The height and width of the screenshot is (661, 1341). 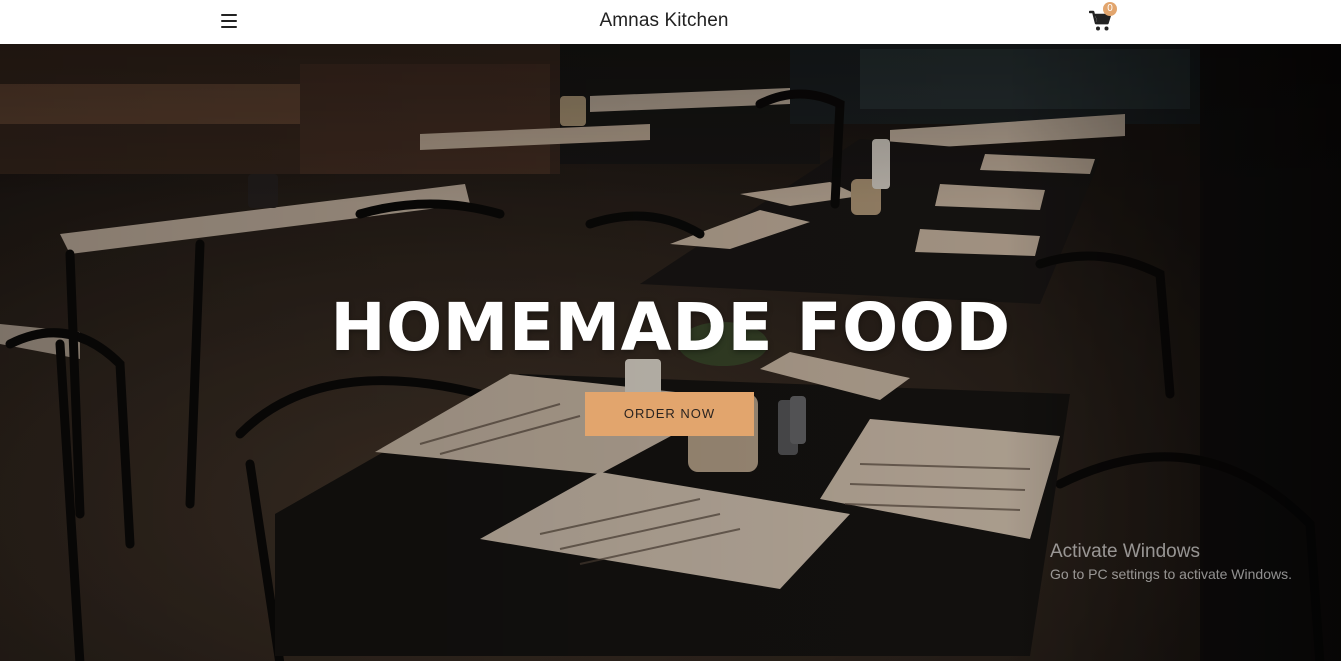 I want to click on cart-count-badge: 0, so click(x=1110, y=9).